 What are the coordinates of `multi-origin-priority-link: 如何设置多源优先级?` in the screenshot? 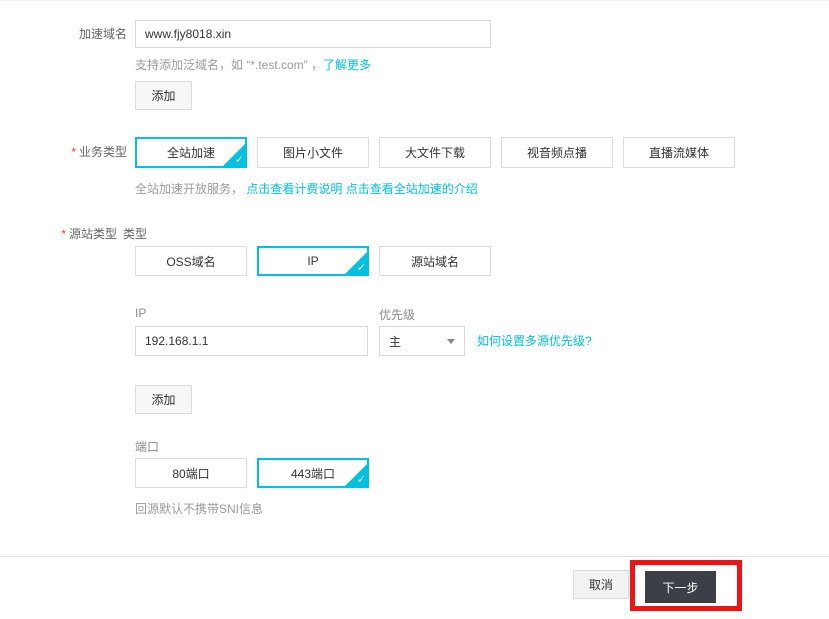 It's located at (534, 341).